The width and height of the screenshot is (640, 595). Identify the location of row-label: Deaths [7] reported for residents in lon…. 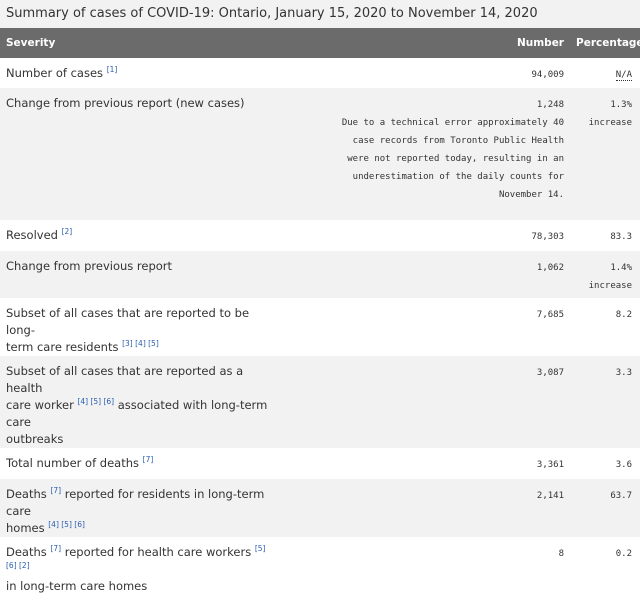
(139, 508).